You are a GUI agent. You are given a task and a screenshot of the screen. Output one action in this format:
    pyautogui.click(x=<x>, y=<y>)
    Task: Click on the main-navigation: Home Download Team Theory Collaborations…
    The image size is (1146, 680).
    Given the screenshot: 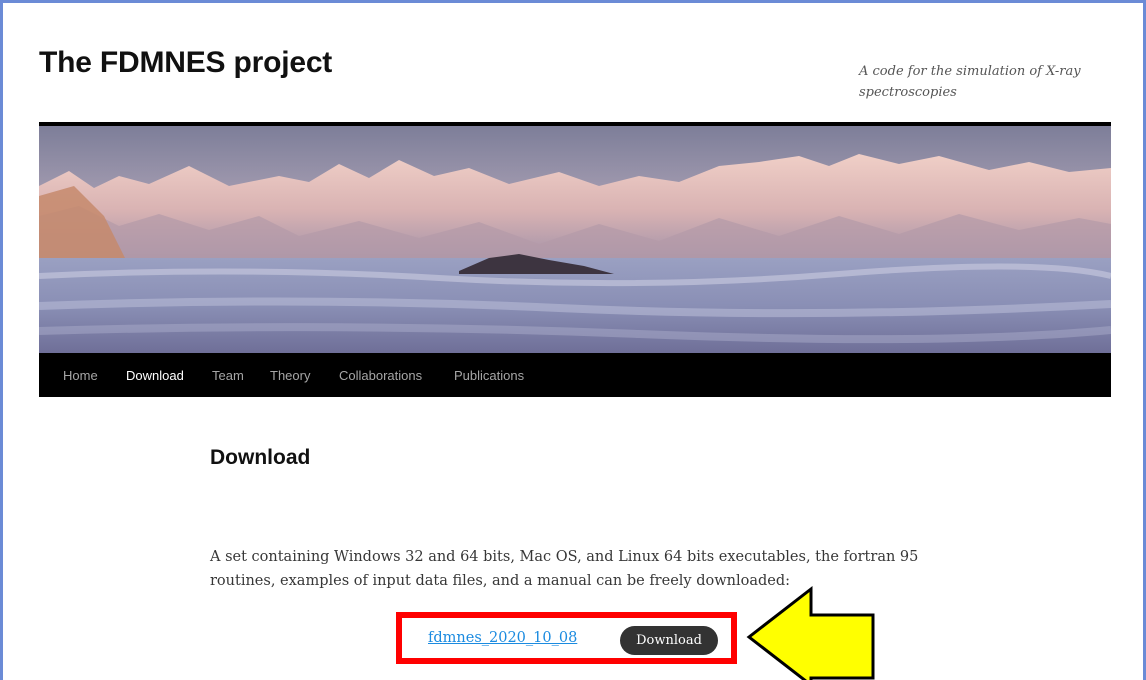 What is the action you would take?
    pyautogui.click(x=575, y=375)
    